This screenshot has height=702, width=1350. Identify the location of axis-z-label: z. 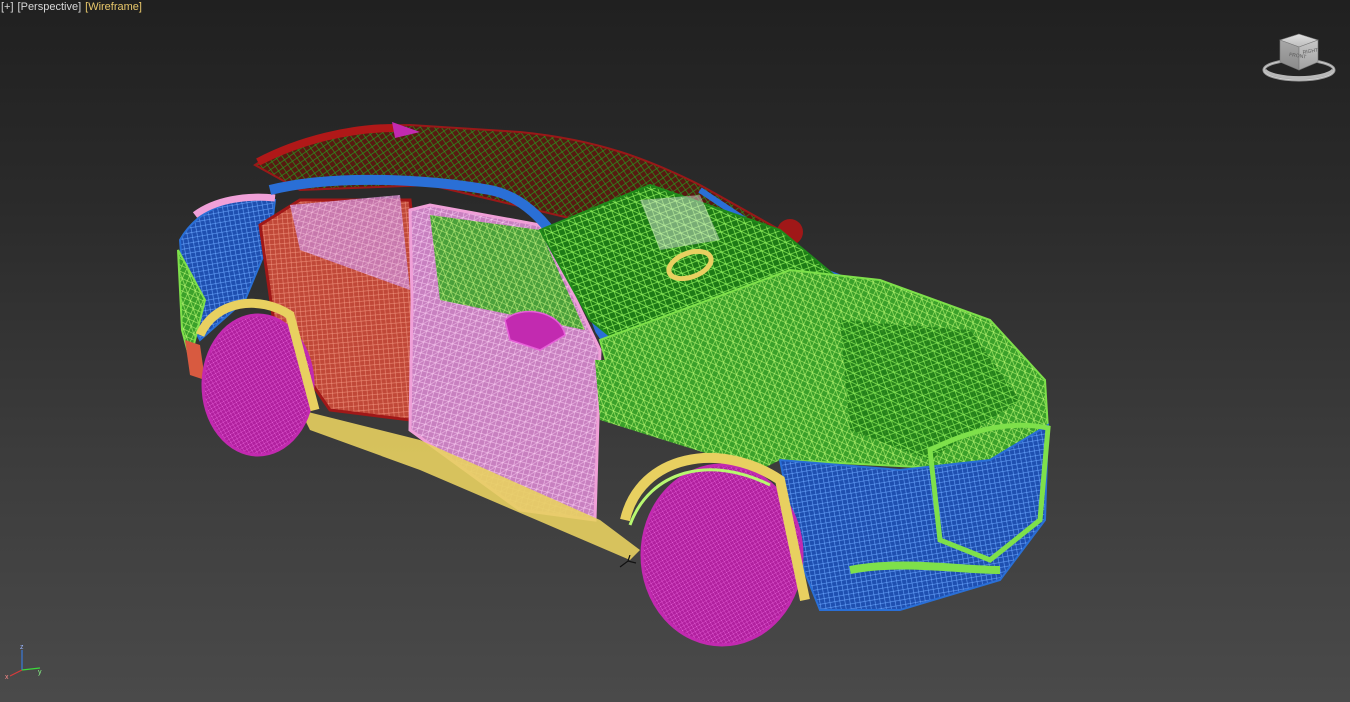
(22, 647).